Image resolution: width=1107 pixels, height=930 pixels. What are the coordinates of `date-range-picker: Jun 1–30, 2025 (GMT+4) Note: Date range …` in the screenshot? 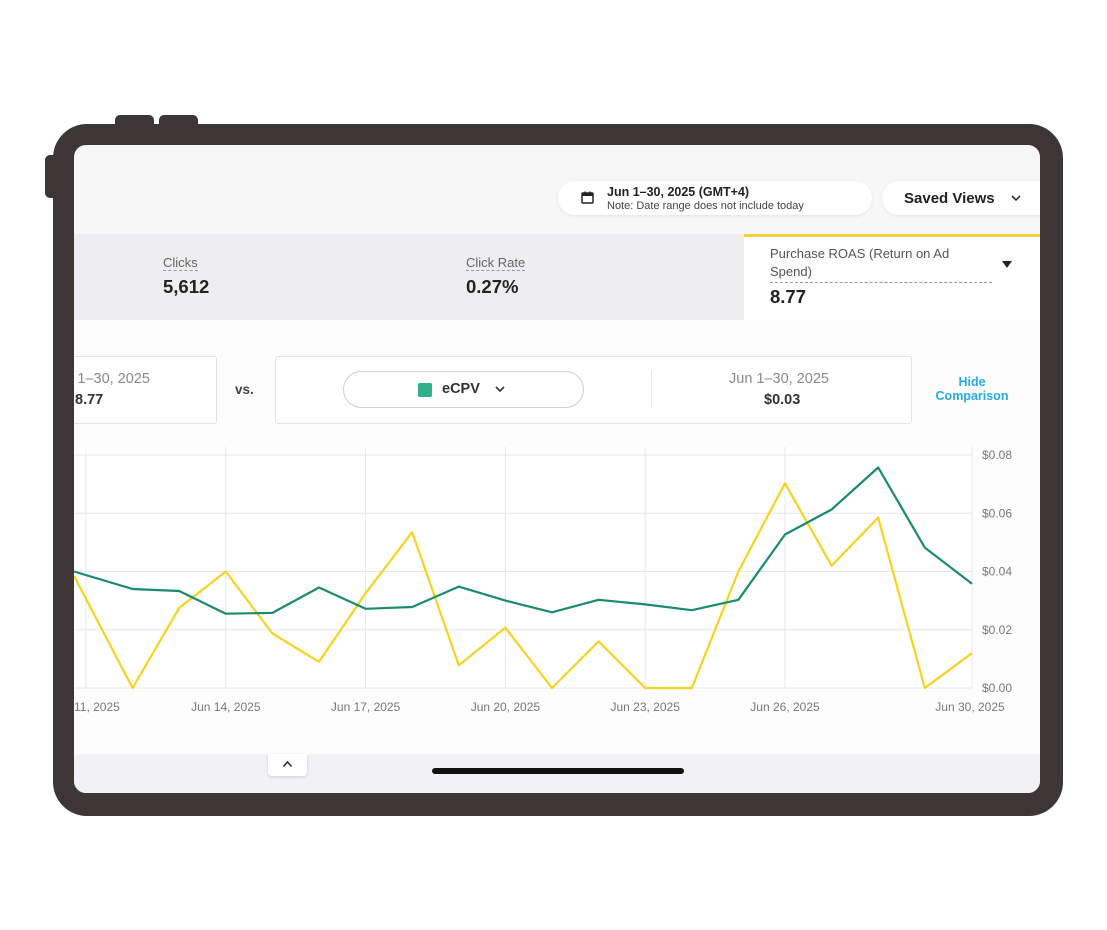 It's located at (715, 198).